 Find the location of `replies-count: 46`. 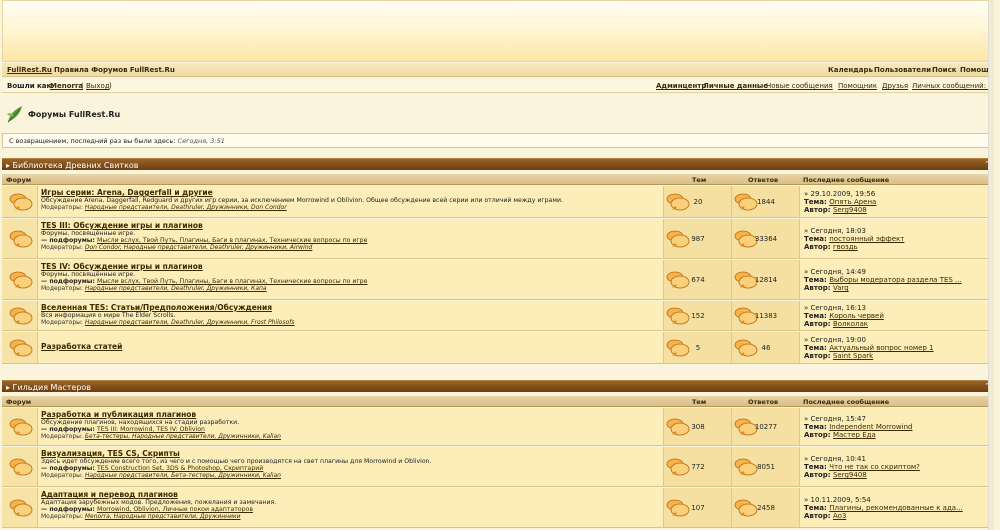

replies-count: 46 is located at coordinates (766, 348).